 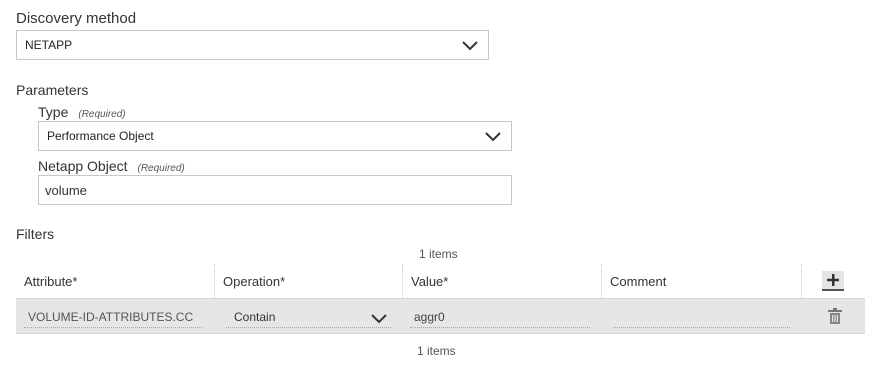 What do you see at coordinates (430, 281) in the screenshot?
I see `column-header-value: Value*` at bounding box center [430, 281].